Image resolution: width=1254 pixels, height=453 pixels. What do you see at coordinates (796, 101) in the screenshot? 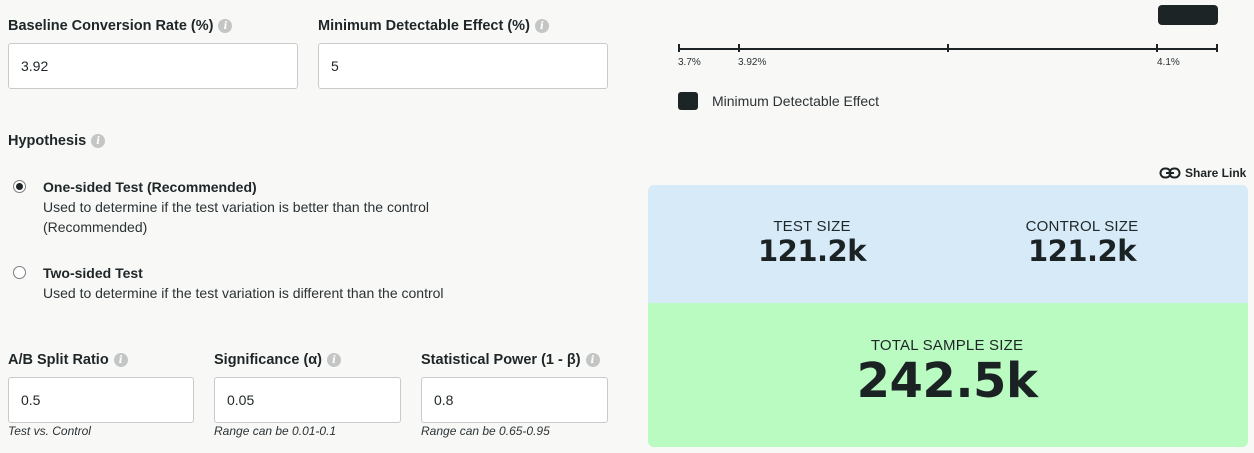
I see `legend-label: Minimum Detectable Effect` at bounding box center [796, 101].